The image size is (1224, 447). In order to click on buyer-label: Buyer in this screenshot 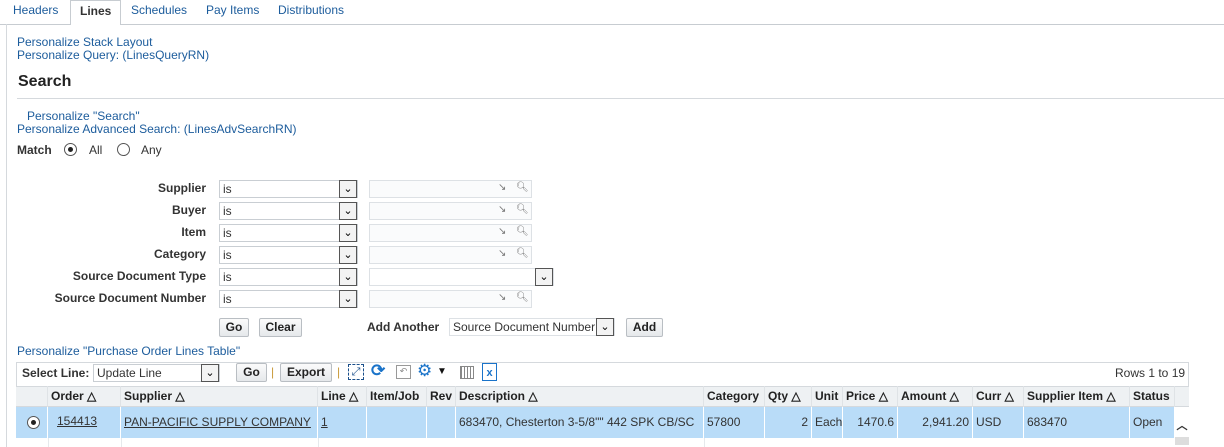, I will do `click(188, 210)`.